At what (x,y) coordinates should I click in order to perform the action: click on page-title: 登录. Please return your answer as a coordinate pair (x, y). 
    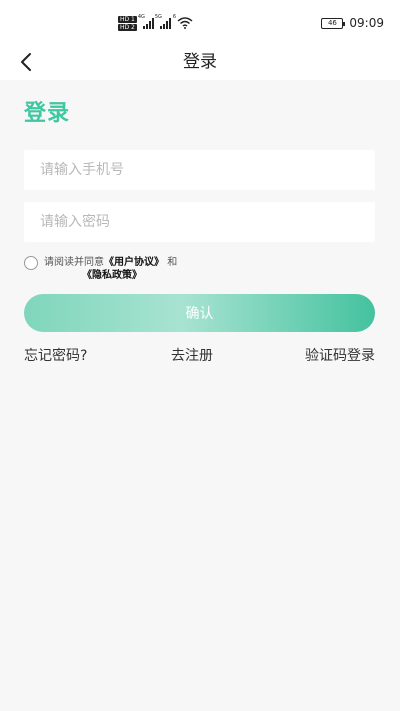
    Looking at the image, I should click on (200, 62).